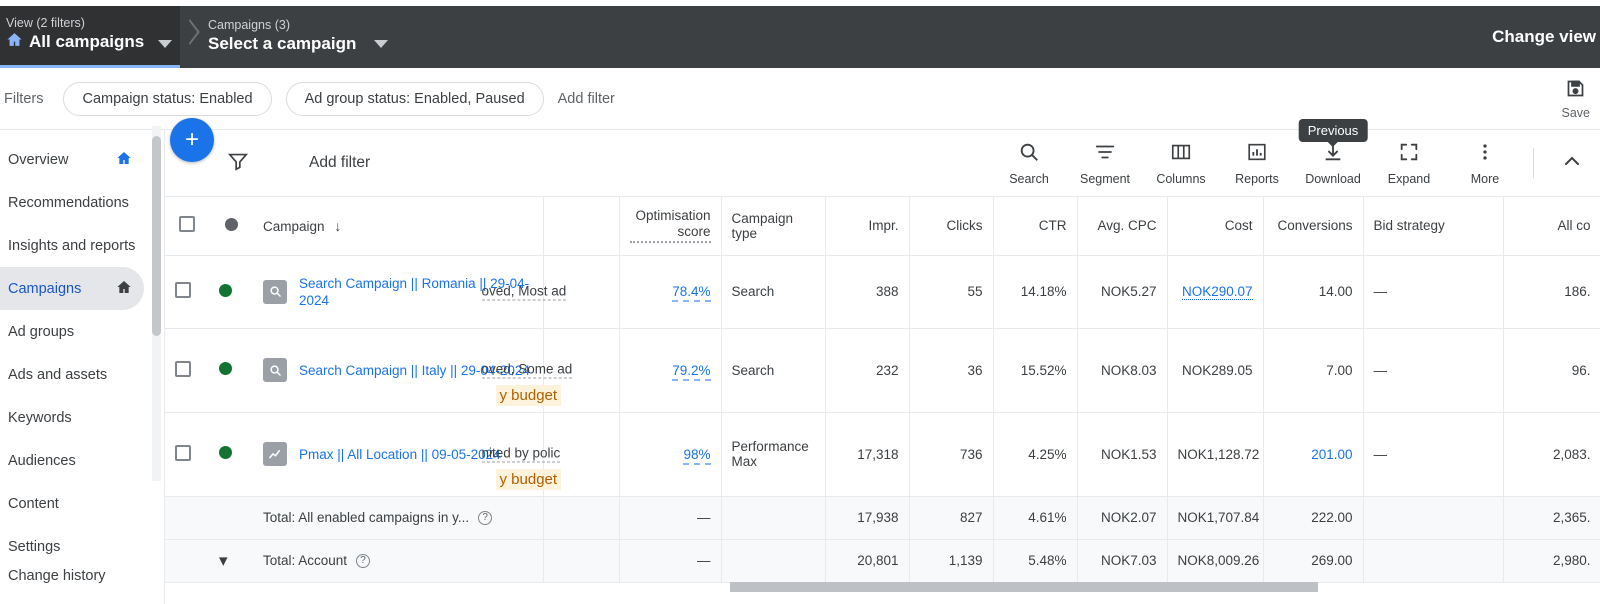  Describe the element at coordinates (58, 374) in the screenshot. I see `sidebar-item-label: Ads and assets` at that location.